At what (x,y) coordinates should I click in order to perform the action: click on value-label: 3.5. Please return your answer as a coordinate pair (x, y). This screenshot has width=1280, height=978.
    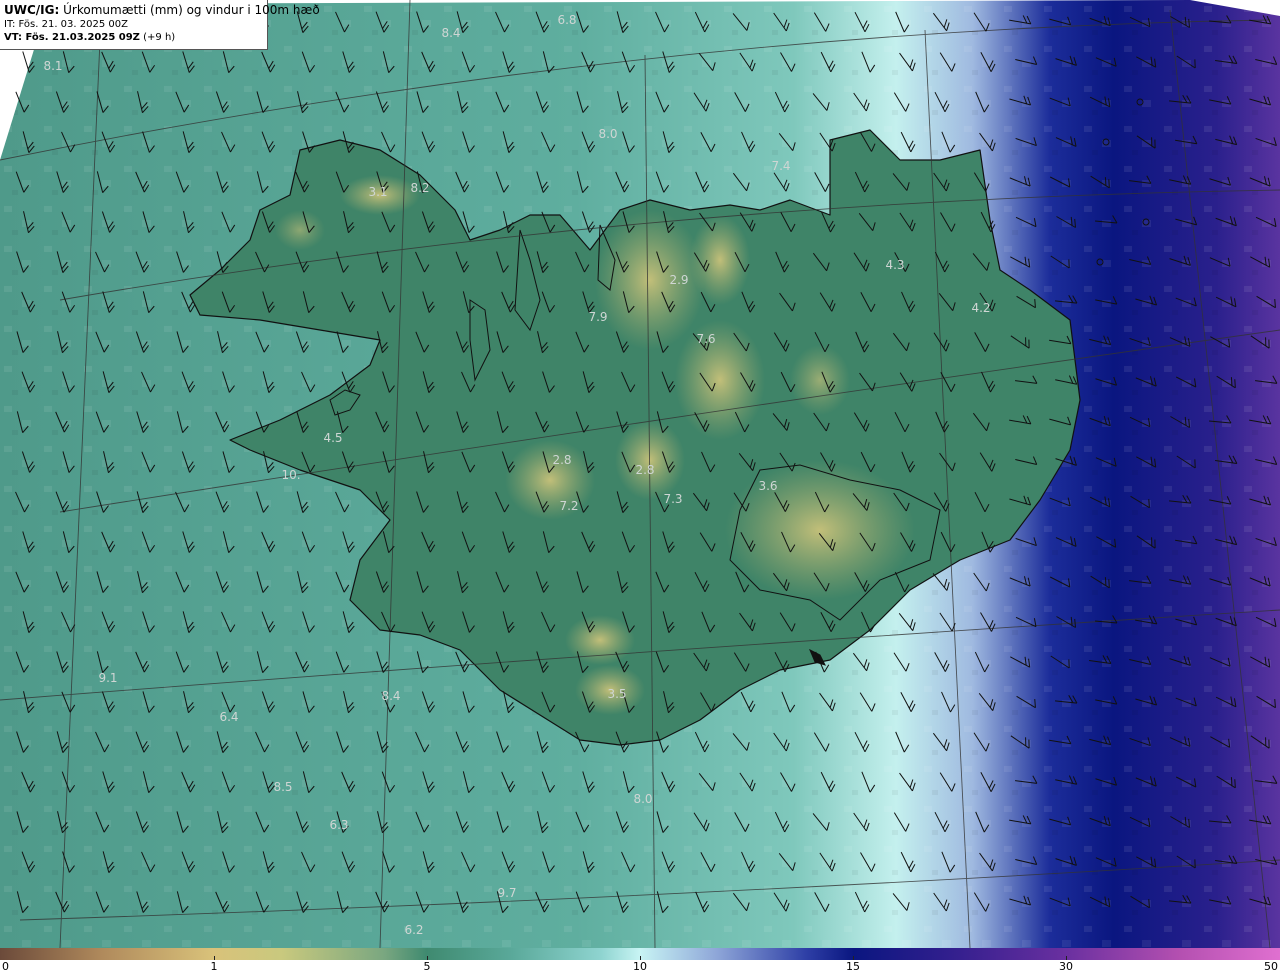
    Looking at the image, I should click on (616, 694).